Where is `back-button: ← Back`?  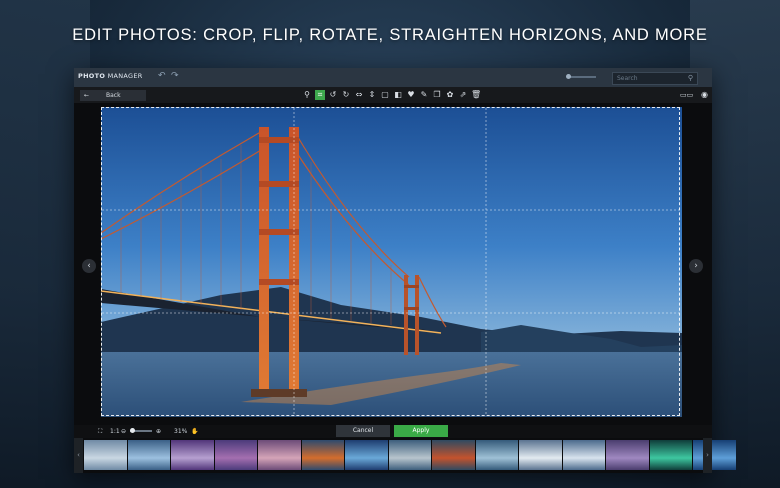 back-button: ← Back is located at coordinates (113, 95).